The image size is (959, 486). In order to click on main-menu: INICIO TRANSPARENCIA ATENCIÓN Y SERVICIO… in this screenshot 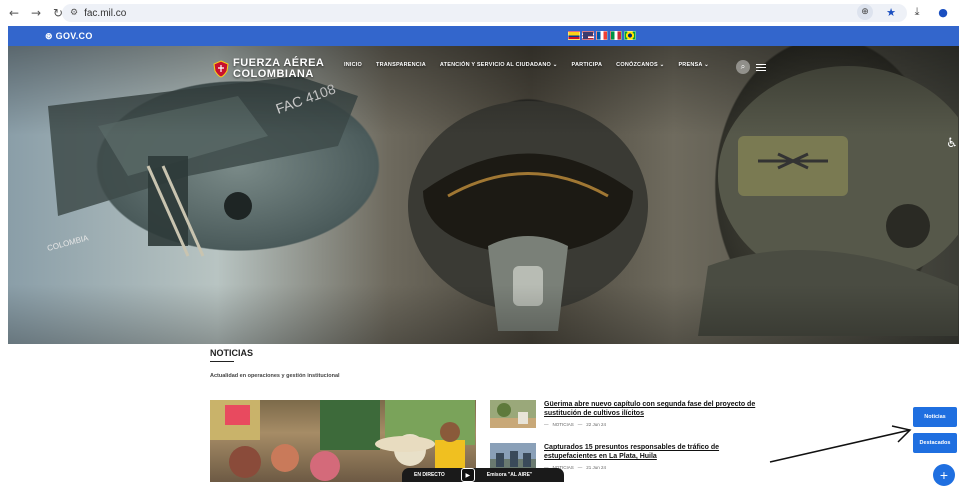, I will do `click(526, 65)`.